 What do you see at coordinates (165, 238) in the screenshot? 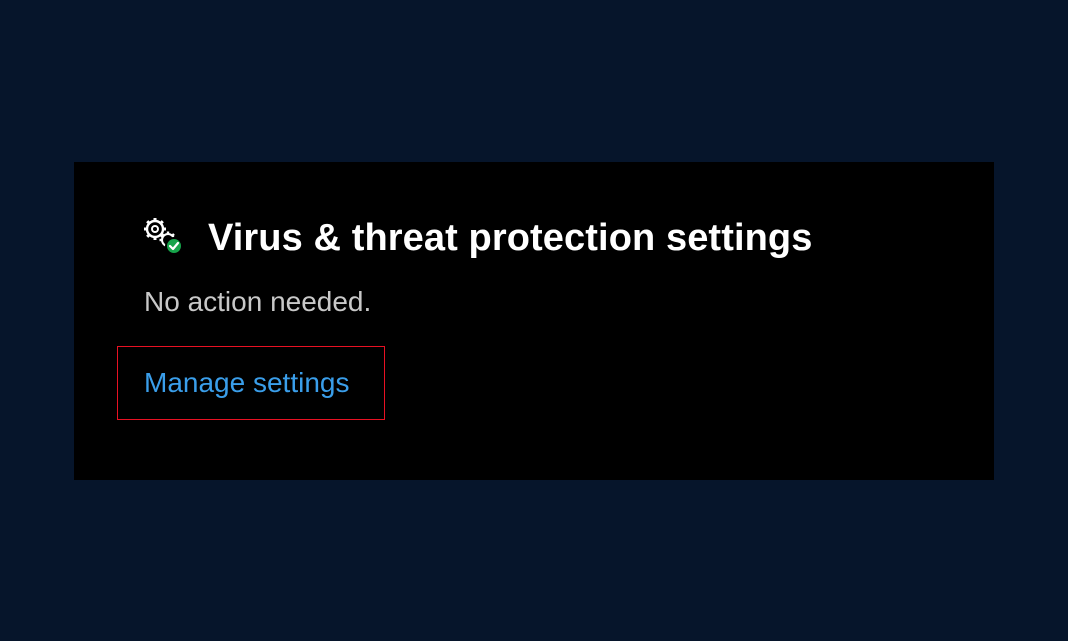
I see `settings-gear-check-icon` at bounding box center [165, 238].